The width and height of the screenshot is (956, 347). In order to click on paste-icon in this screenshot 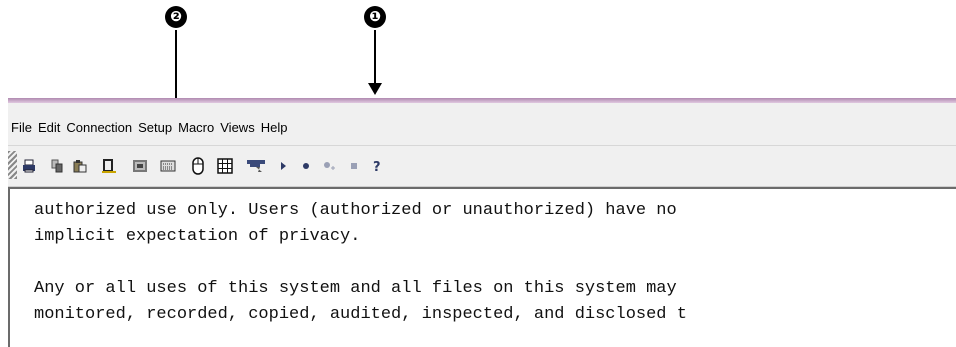, I will do `click(80, 166)`.